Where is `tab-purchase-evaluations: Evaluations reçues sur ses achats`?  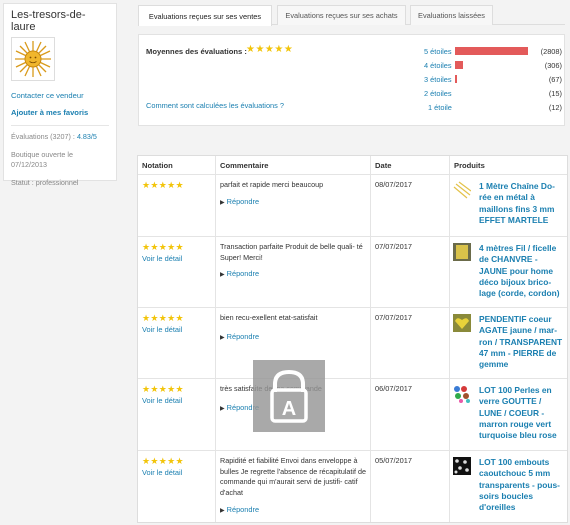 tab-purchase-evaluations: Evaluations reçues sur ses achats is located at coordinates (341, 15).